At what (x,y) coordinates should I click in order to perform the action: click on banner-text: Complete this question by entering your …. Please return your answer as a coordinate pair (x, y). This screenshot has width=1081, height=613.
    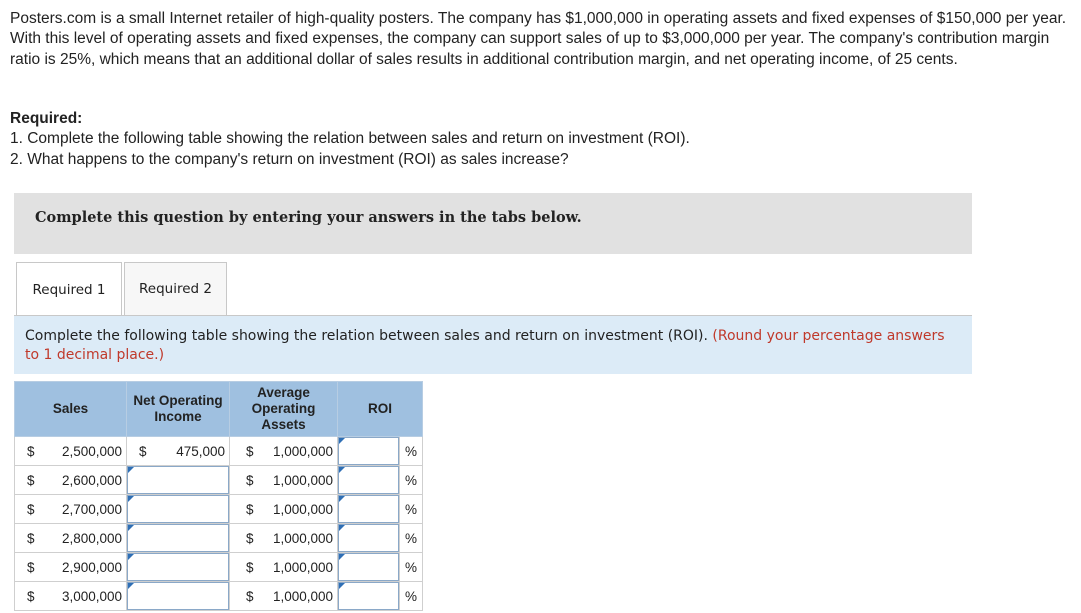
    Looking at the image, I should click on (308, 217).